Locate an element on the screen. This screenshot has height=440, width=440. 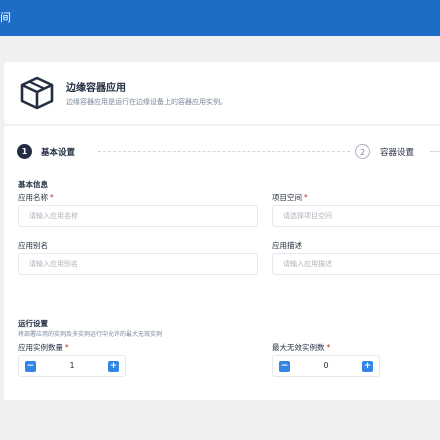
max-invalid-label: 最大无效实例数 * is located at coordinates (301, 347).